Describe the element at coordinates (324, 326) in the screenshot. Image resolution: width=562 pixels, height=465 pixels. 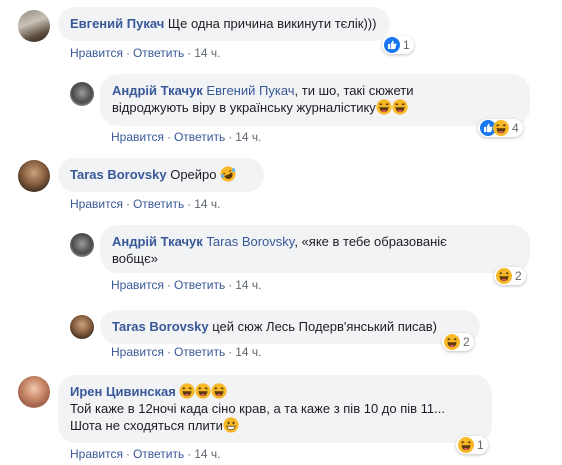
I see `comment-text: цей сюж Лесь Подерв'янський писав)` at that location.